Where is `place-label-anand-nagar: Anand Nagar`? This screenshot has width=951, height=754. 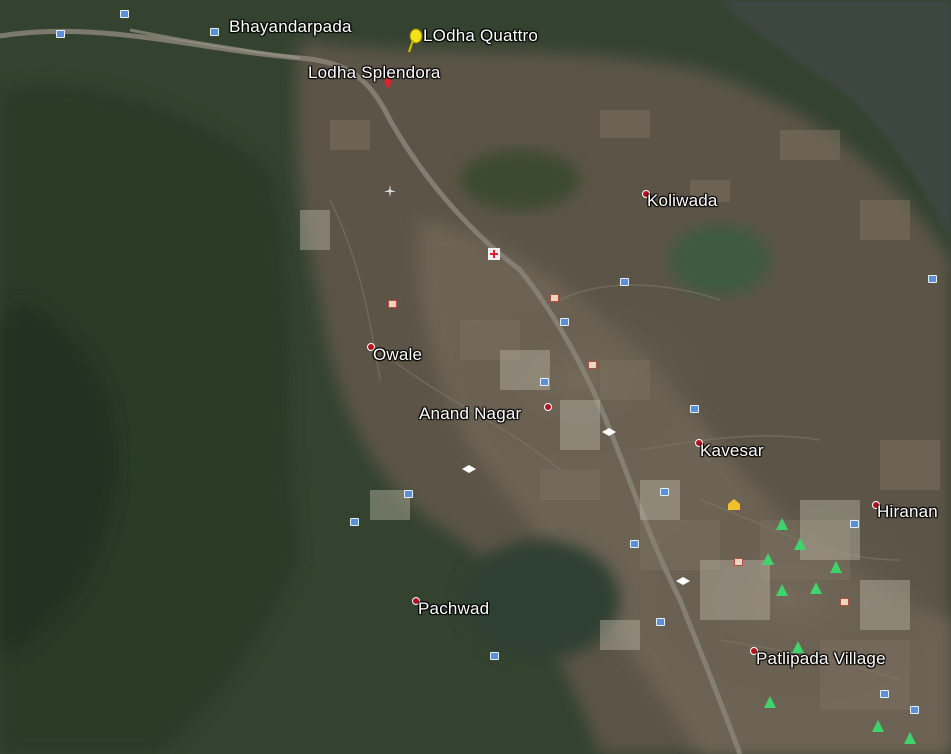
place-label-anand-nagar: Anand Nagar is located at coordinates (470, 414).